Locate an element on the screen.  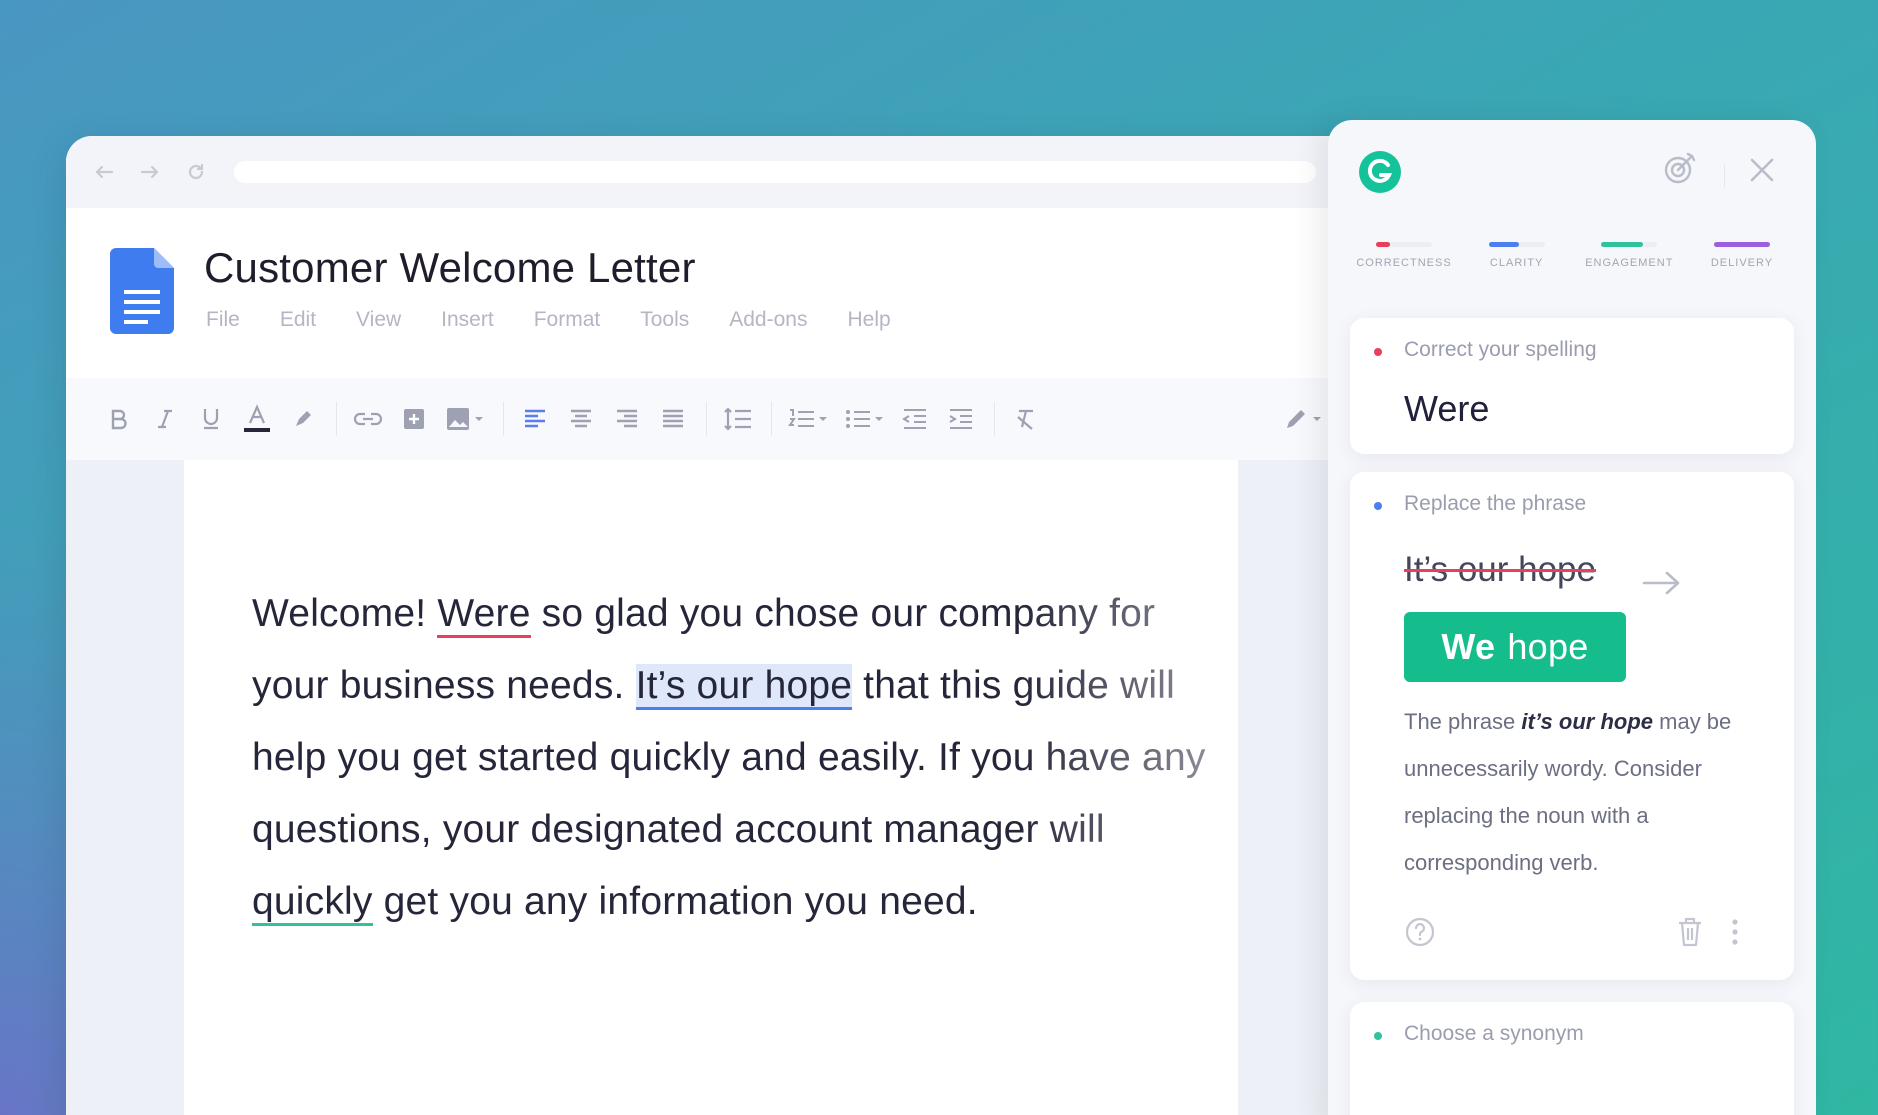
accept-suggestion-button: We hope is located at coordinates (1515, 647).